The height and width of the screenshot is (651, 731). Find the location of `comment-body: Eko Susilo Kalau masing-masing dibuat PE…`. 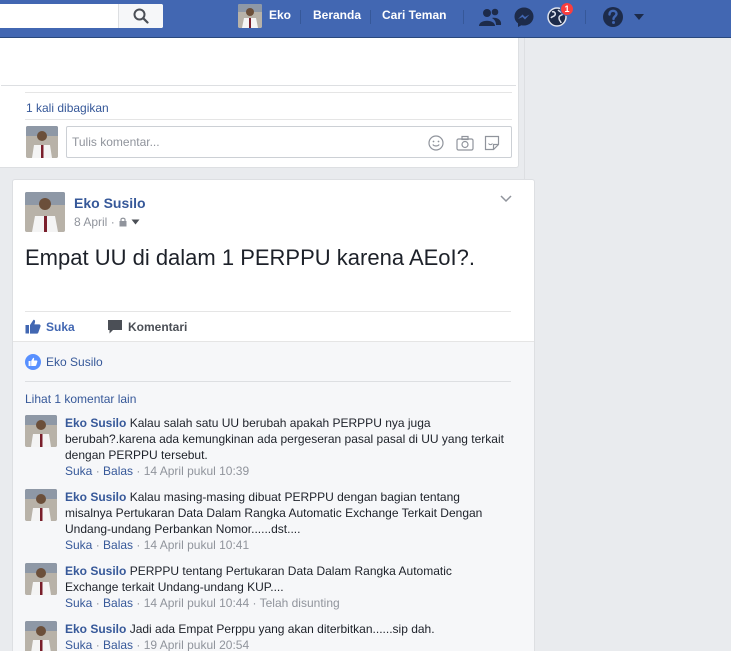

comment-body: Eko Susilo Kalau masing-masing dibuat PE… is located at coordinates (285, 521).